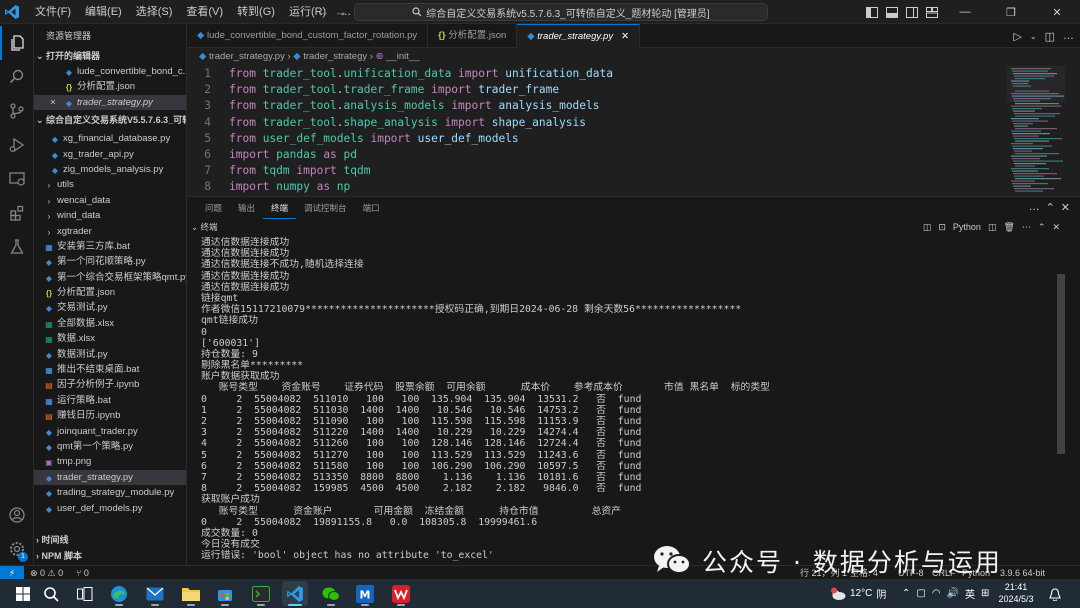  What do you see at coordinates (110, 169) in the screenshot?
I see `file-item: ◆ zig_models_analysis.py` at bounding box center [110, 169].